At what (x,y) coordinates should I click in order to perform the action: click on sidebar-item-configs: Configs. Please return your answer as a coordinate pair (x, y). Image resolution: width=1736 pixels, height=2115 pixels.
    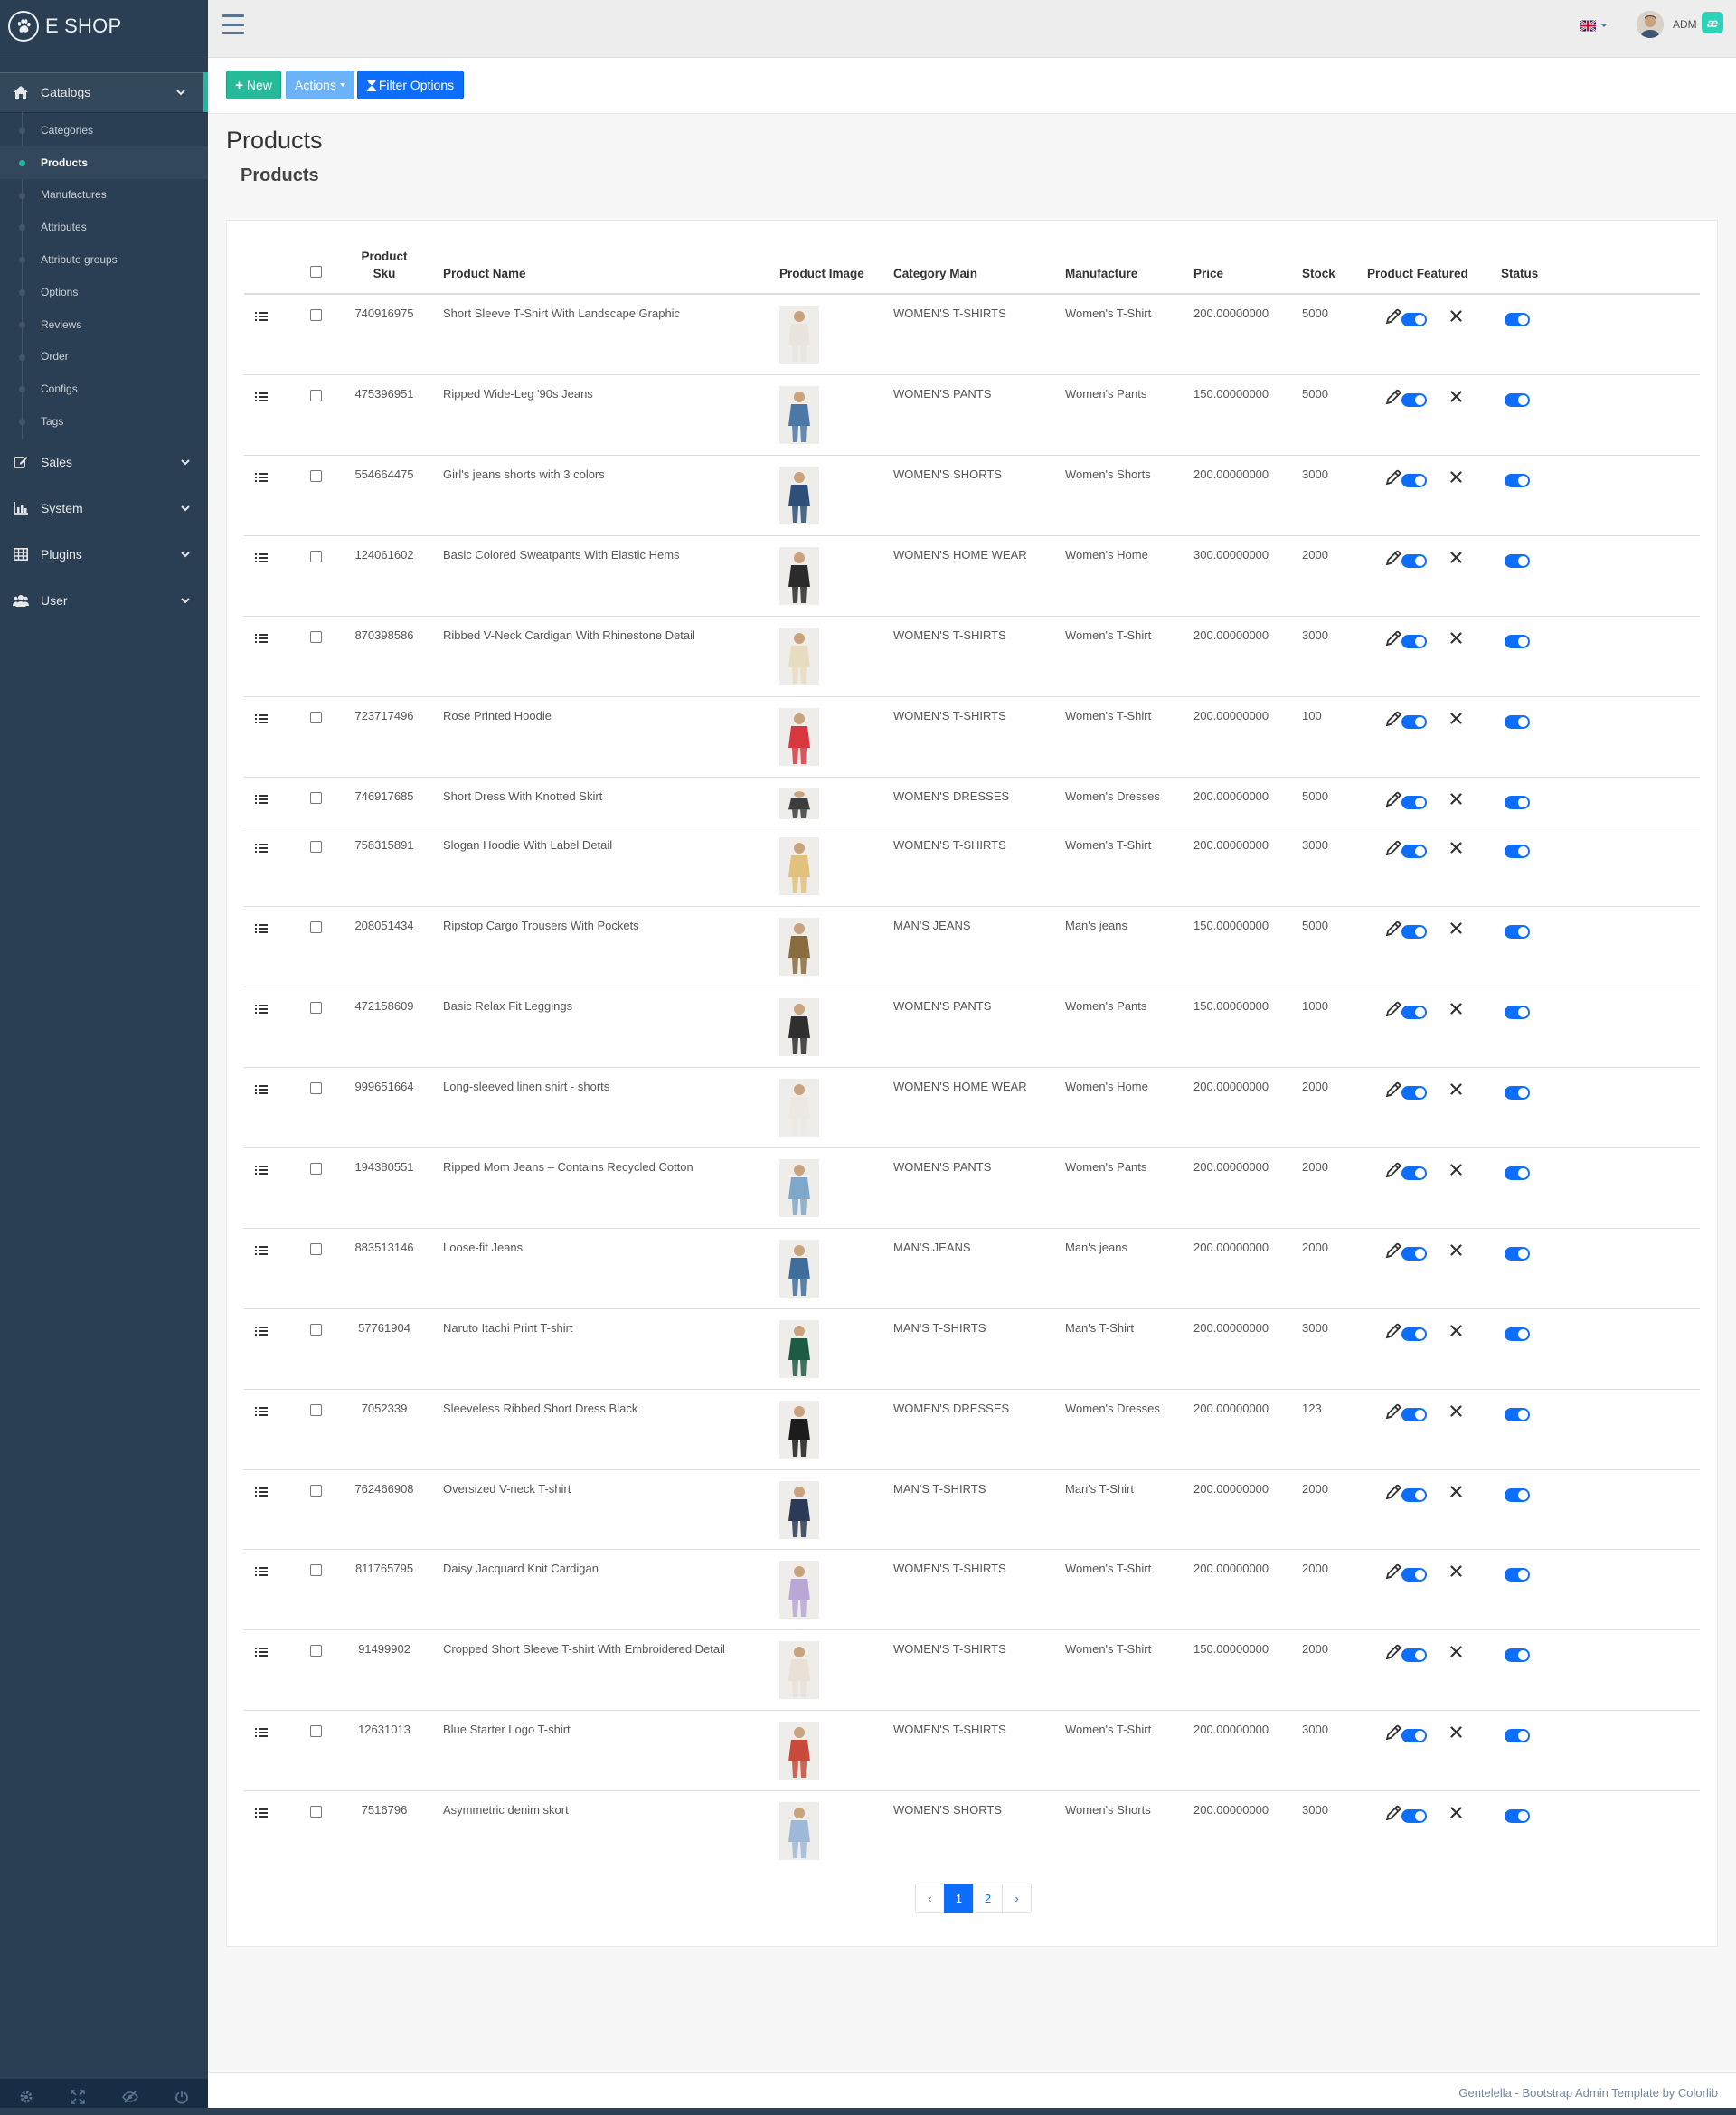
    Looking at the image, I should click on (104, 389).